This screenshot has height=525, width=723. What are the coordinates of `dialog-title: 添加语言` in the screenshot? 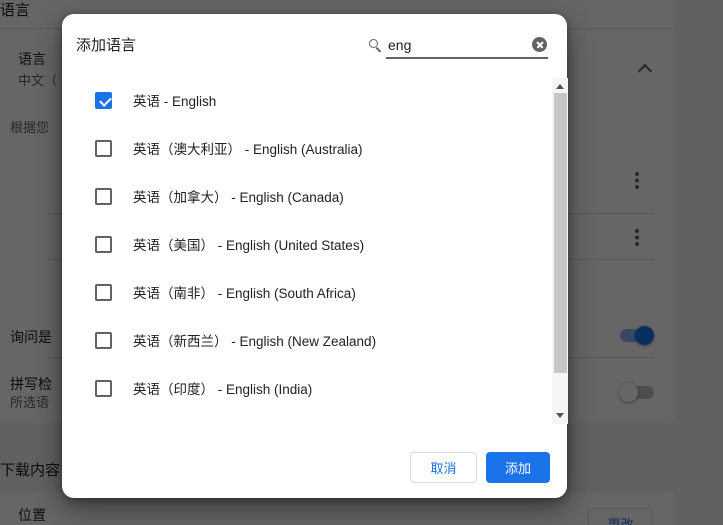 It's located at (106, 45).